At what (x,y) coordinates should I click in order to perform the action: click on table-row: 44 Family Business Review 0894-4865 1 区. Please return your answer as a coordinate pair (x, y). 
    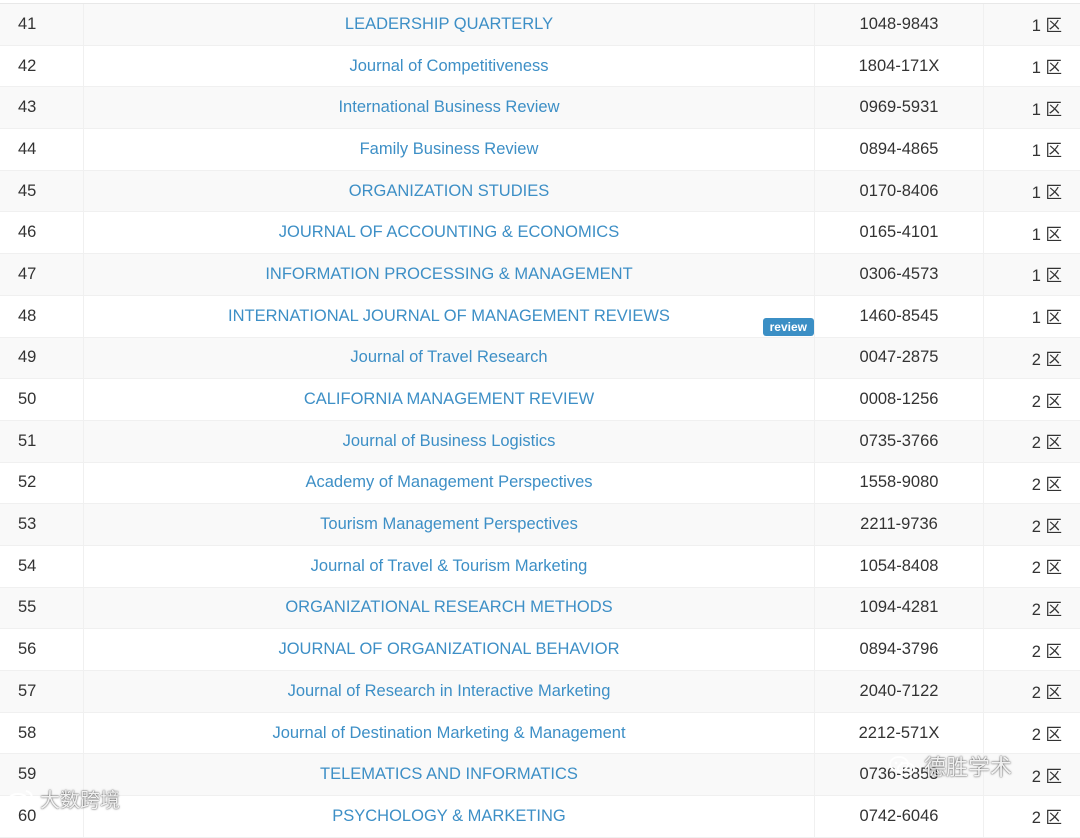
    Looking at the image, I should click on (540, 150).